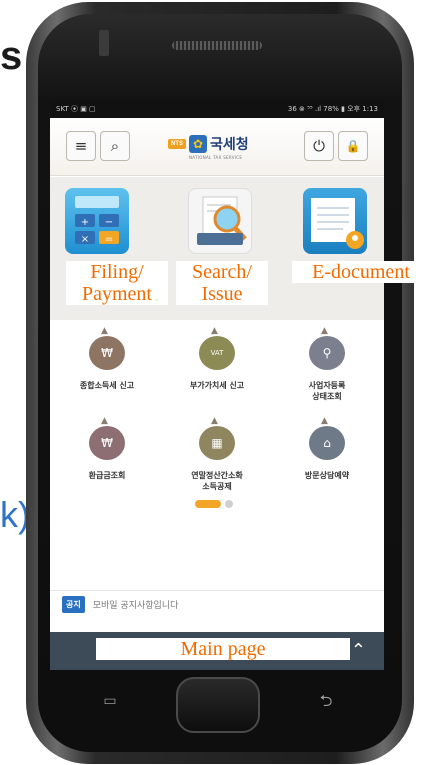 Image resolution: width=431 pixels, height=765 pixels. I want to click on slide-title-fragment: s, so click(11, 56).